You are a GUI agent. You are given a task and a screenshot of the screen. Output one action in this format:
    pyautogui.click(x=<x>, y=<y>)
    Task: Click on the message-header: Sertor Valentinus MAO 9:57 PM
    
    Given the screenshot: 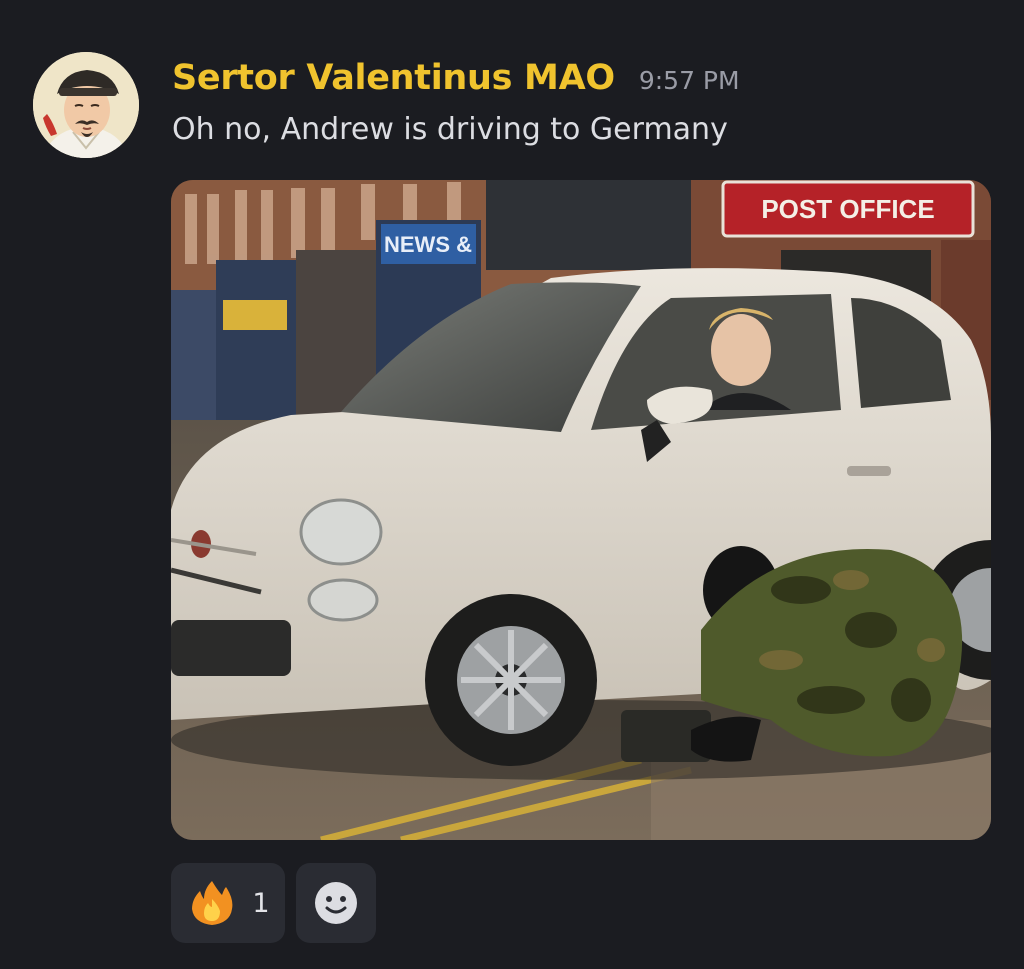 What is the action you would take?
    pyautogui.click(x=456, y=82)
    